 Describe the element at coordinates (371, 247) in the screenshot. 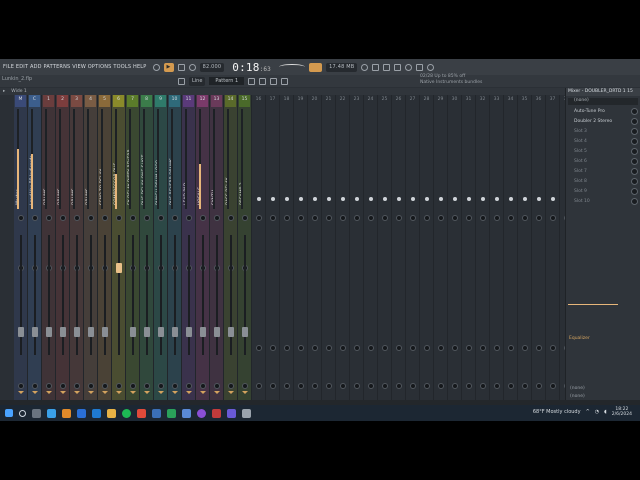

I see `empty-insert-strip: 24` at that location.